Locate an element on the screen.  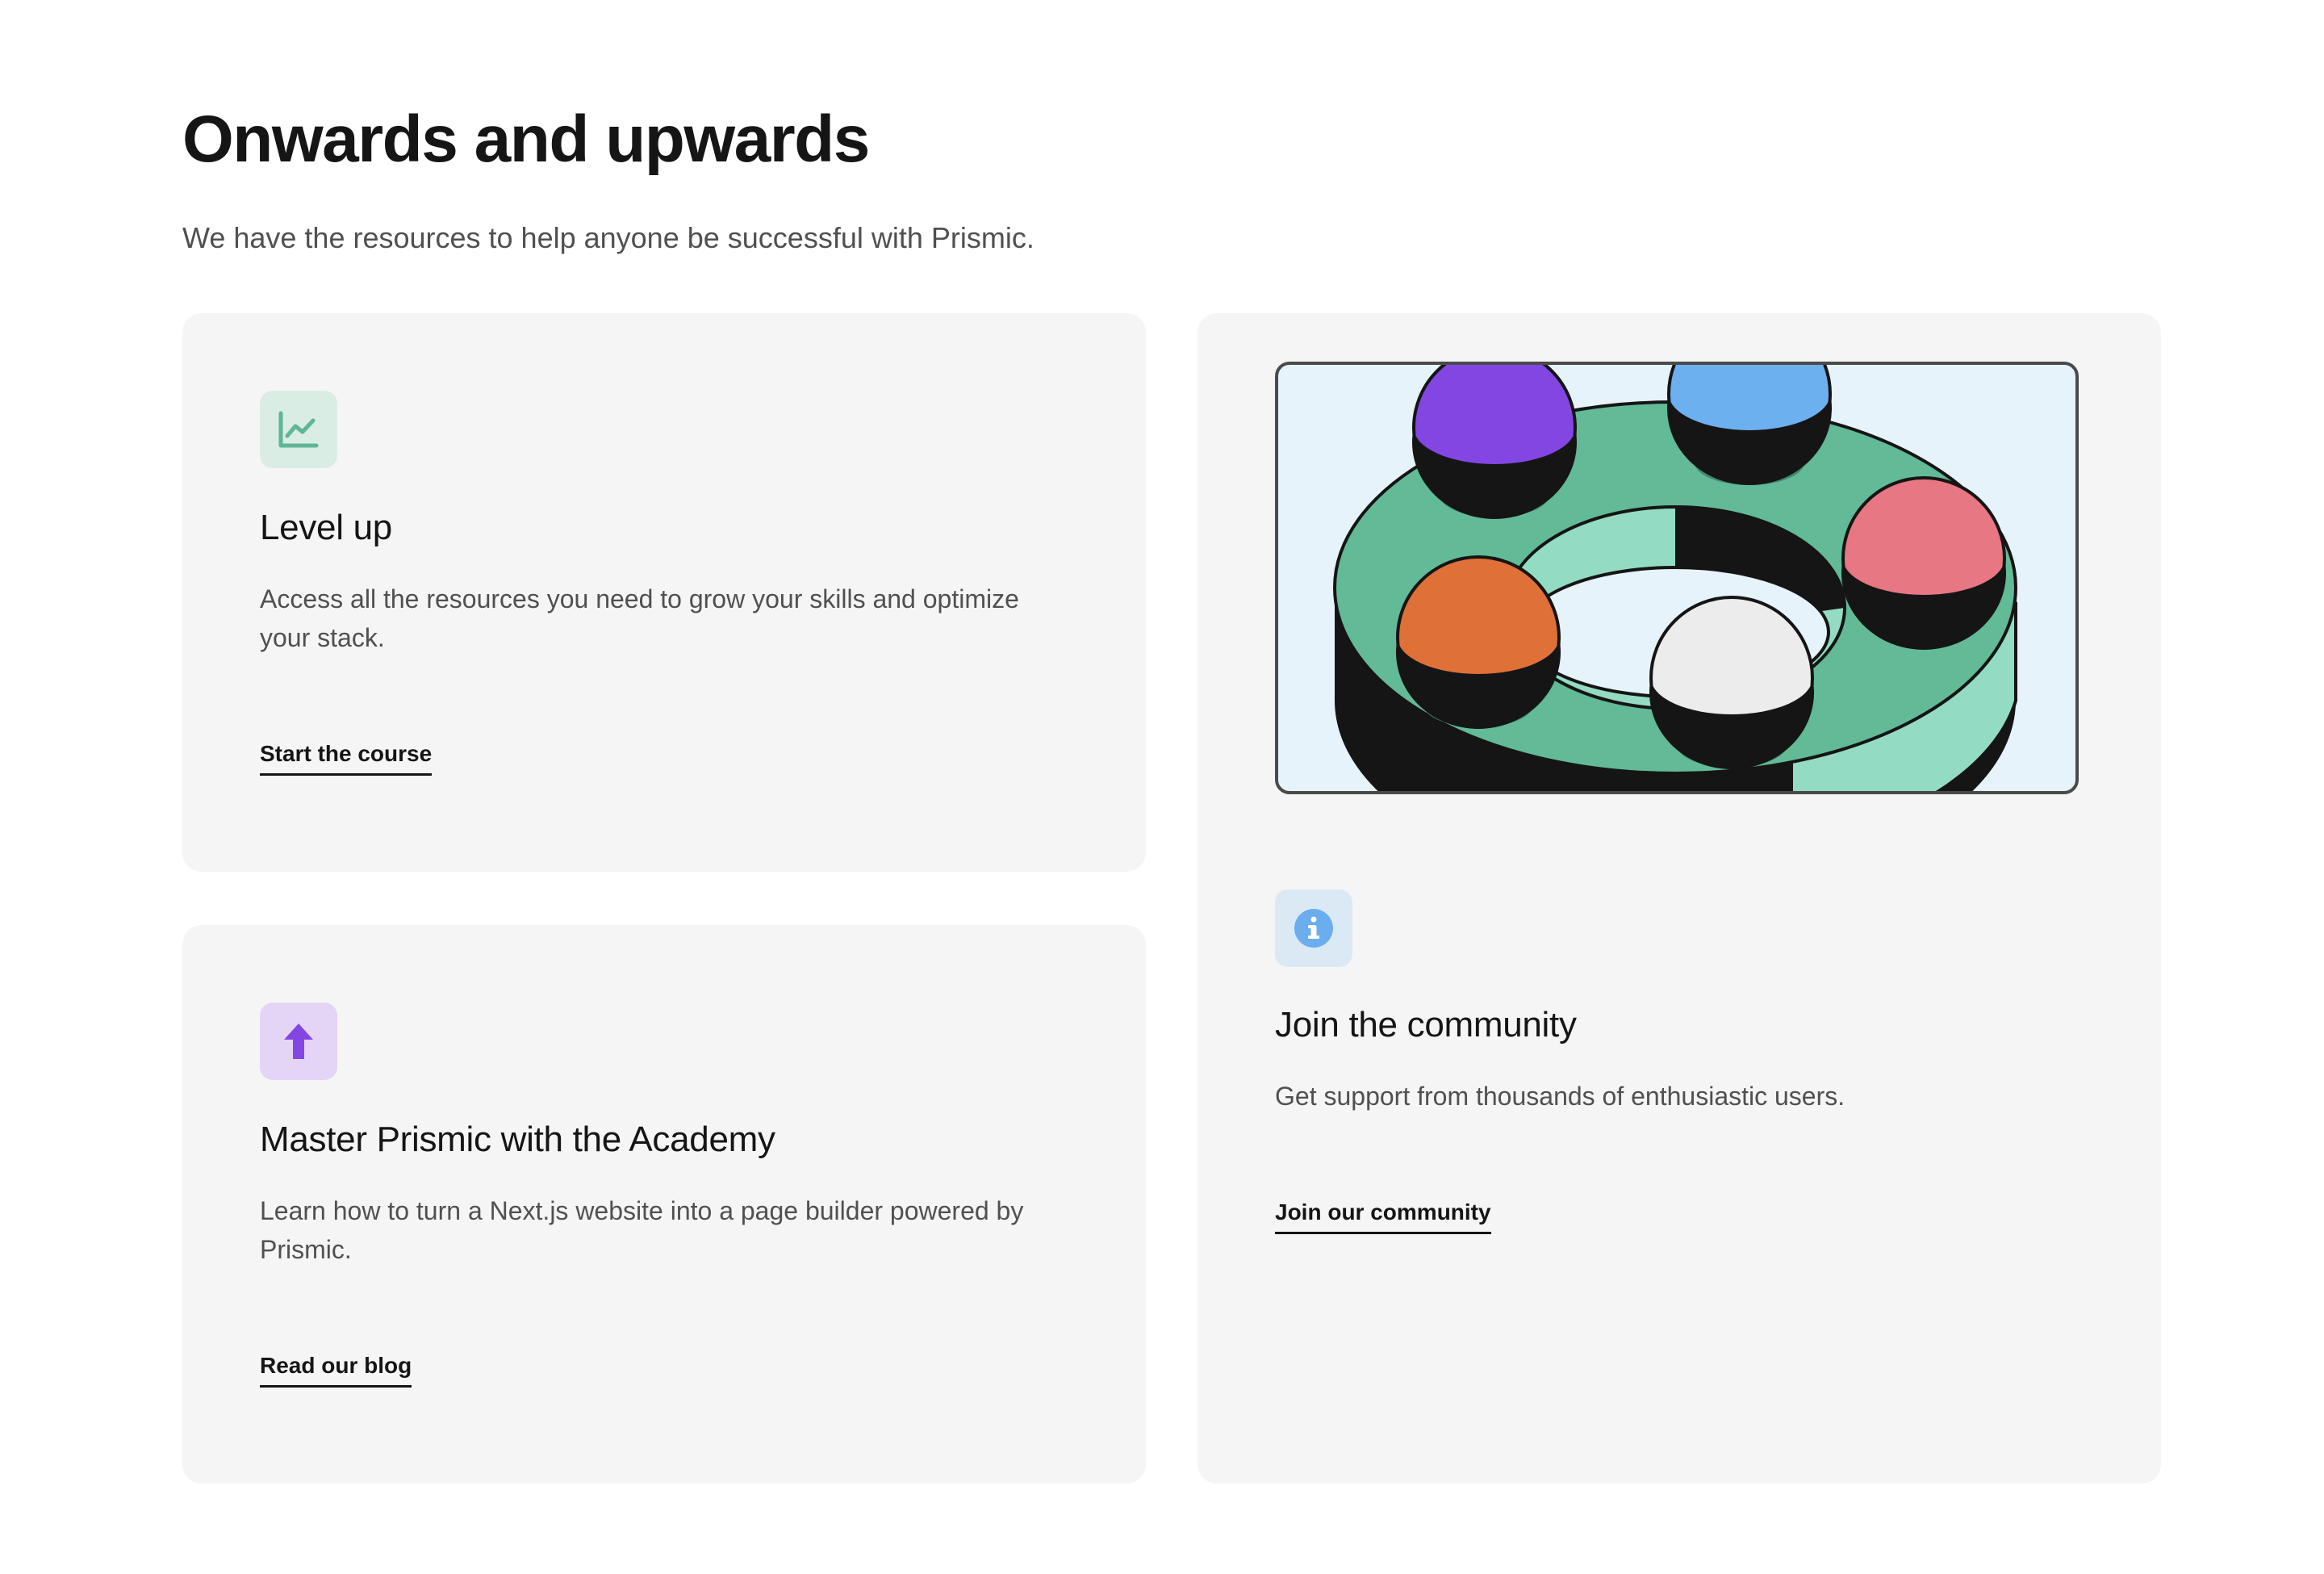
join-community-link: Join our community is located at coordinates (1383, 1216).